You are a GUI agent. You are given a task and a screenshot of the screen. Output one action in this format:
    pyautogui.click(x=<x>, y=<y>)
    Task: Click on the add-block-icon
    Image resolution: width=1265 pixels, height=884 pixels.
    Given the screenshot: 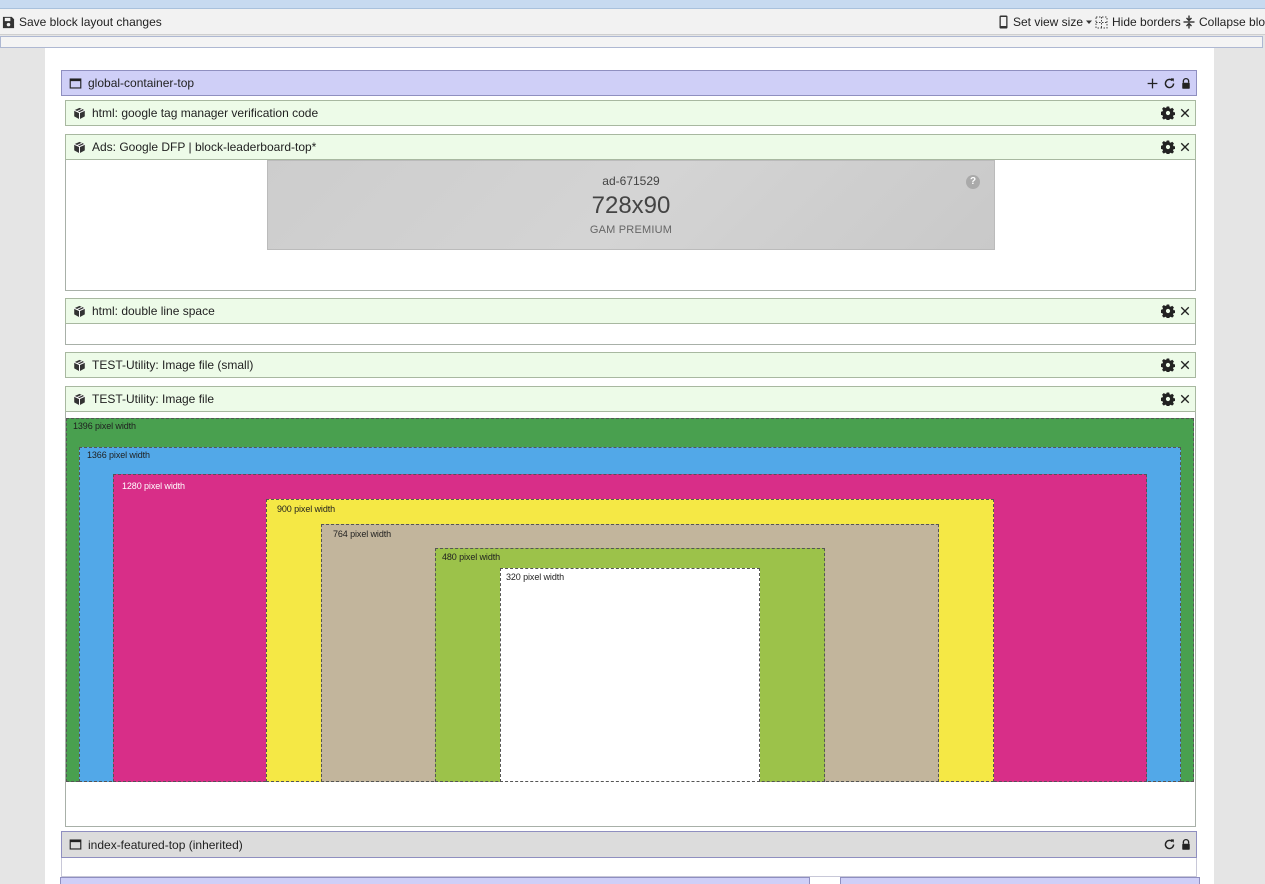 What is the action you would take?
    pyautogui.click(x=1152, y=83)
    